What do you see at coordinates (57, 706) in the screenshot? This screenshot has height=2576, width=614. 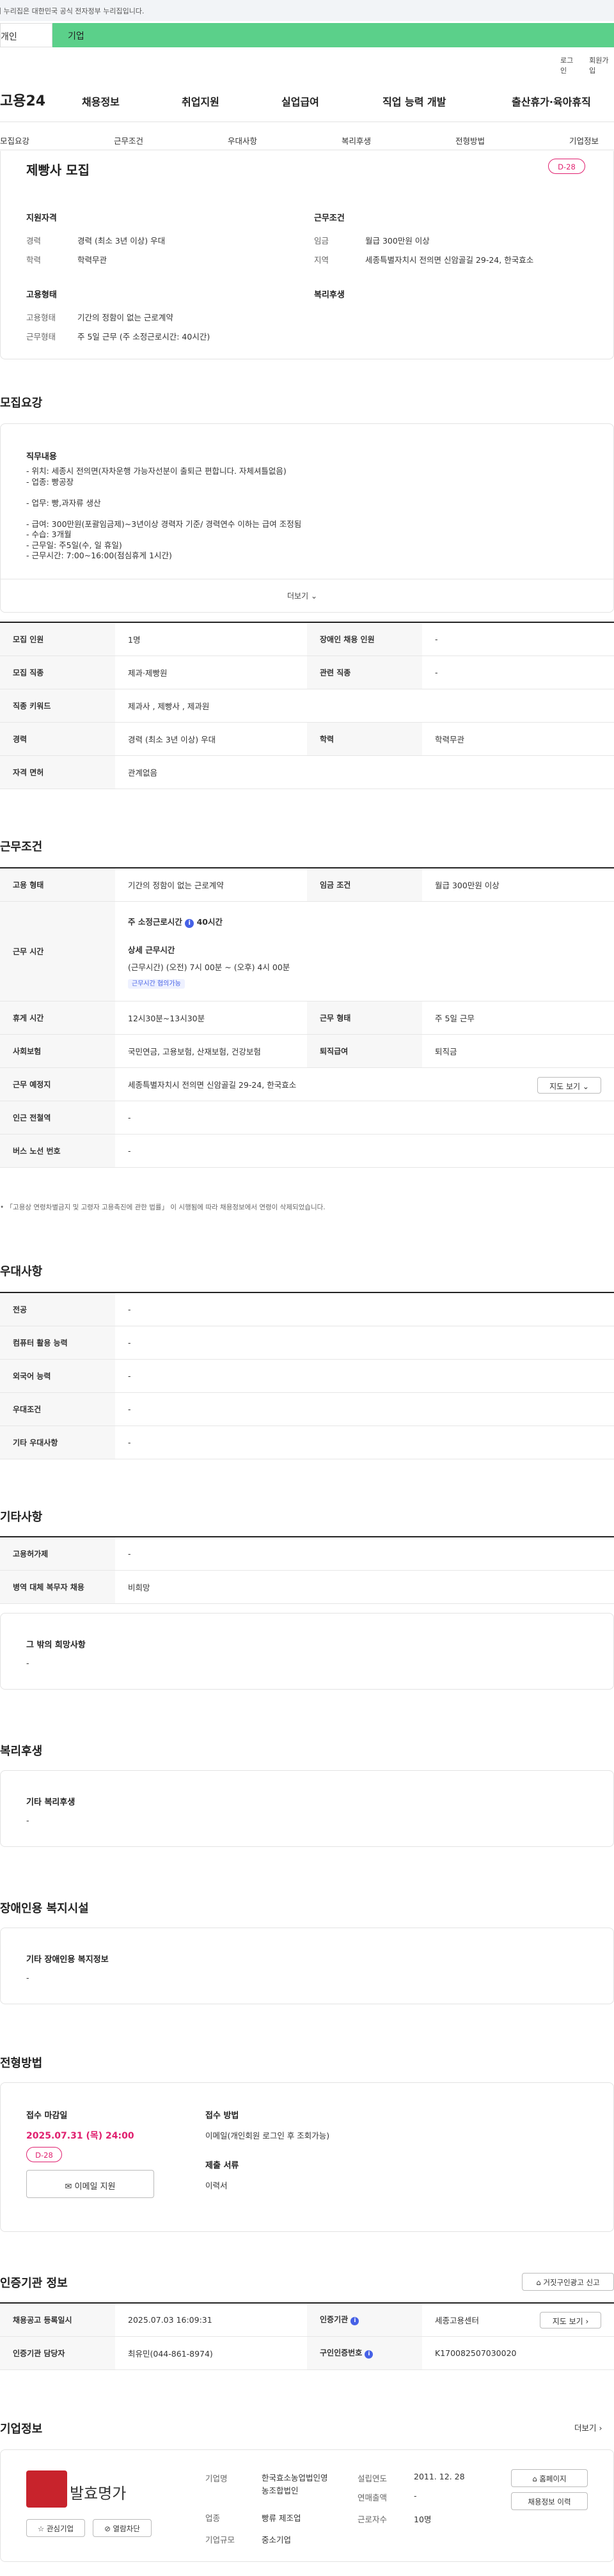 I see `table-header-cell: 직종 키워드` at bounding box center [57, 706].